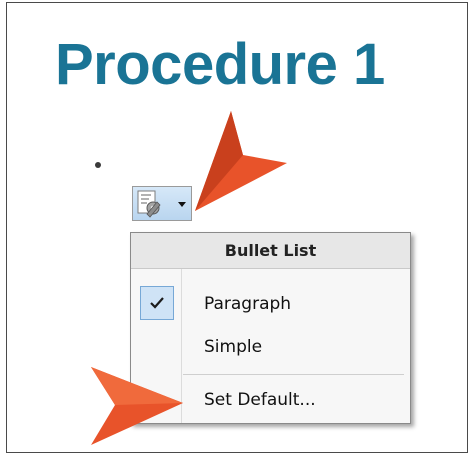  I want to click on check-icon, so click(157, 303).